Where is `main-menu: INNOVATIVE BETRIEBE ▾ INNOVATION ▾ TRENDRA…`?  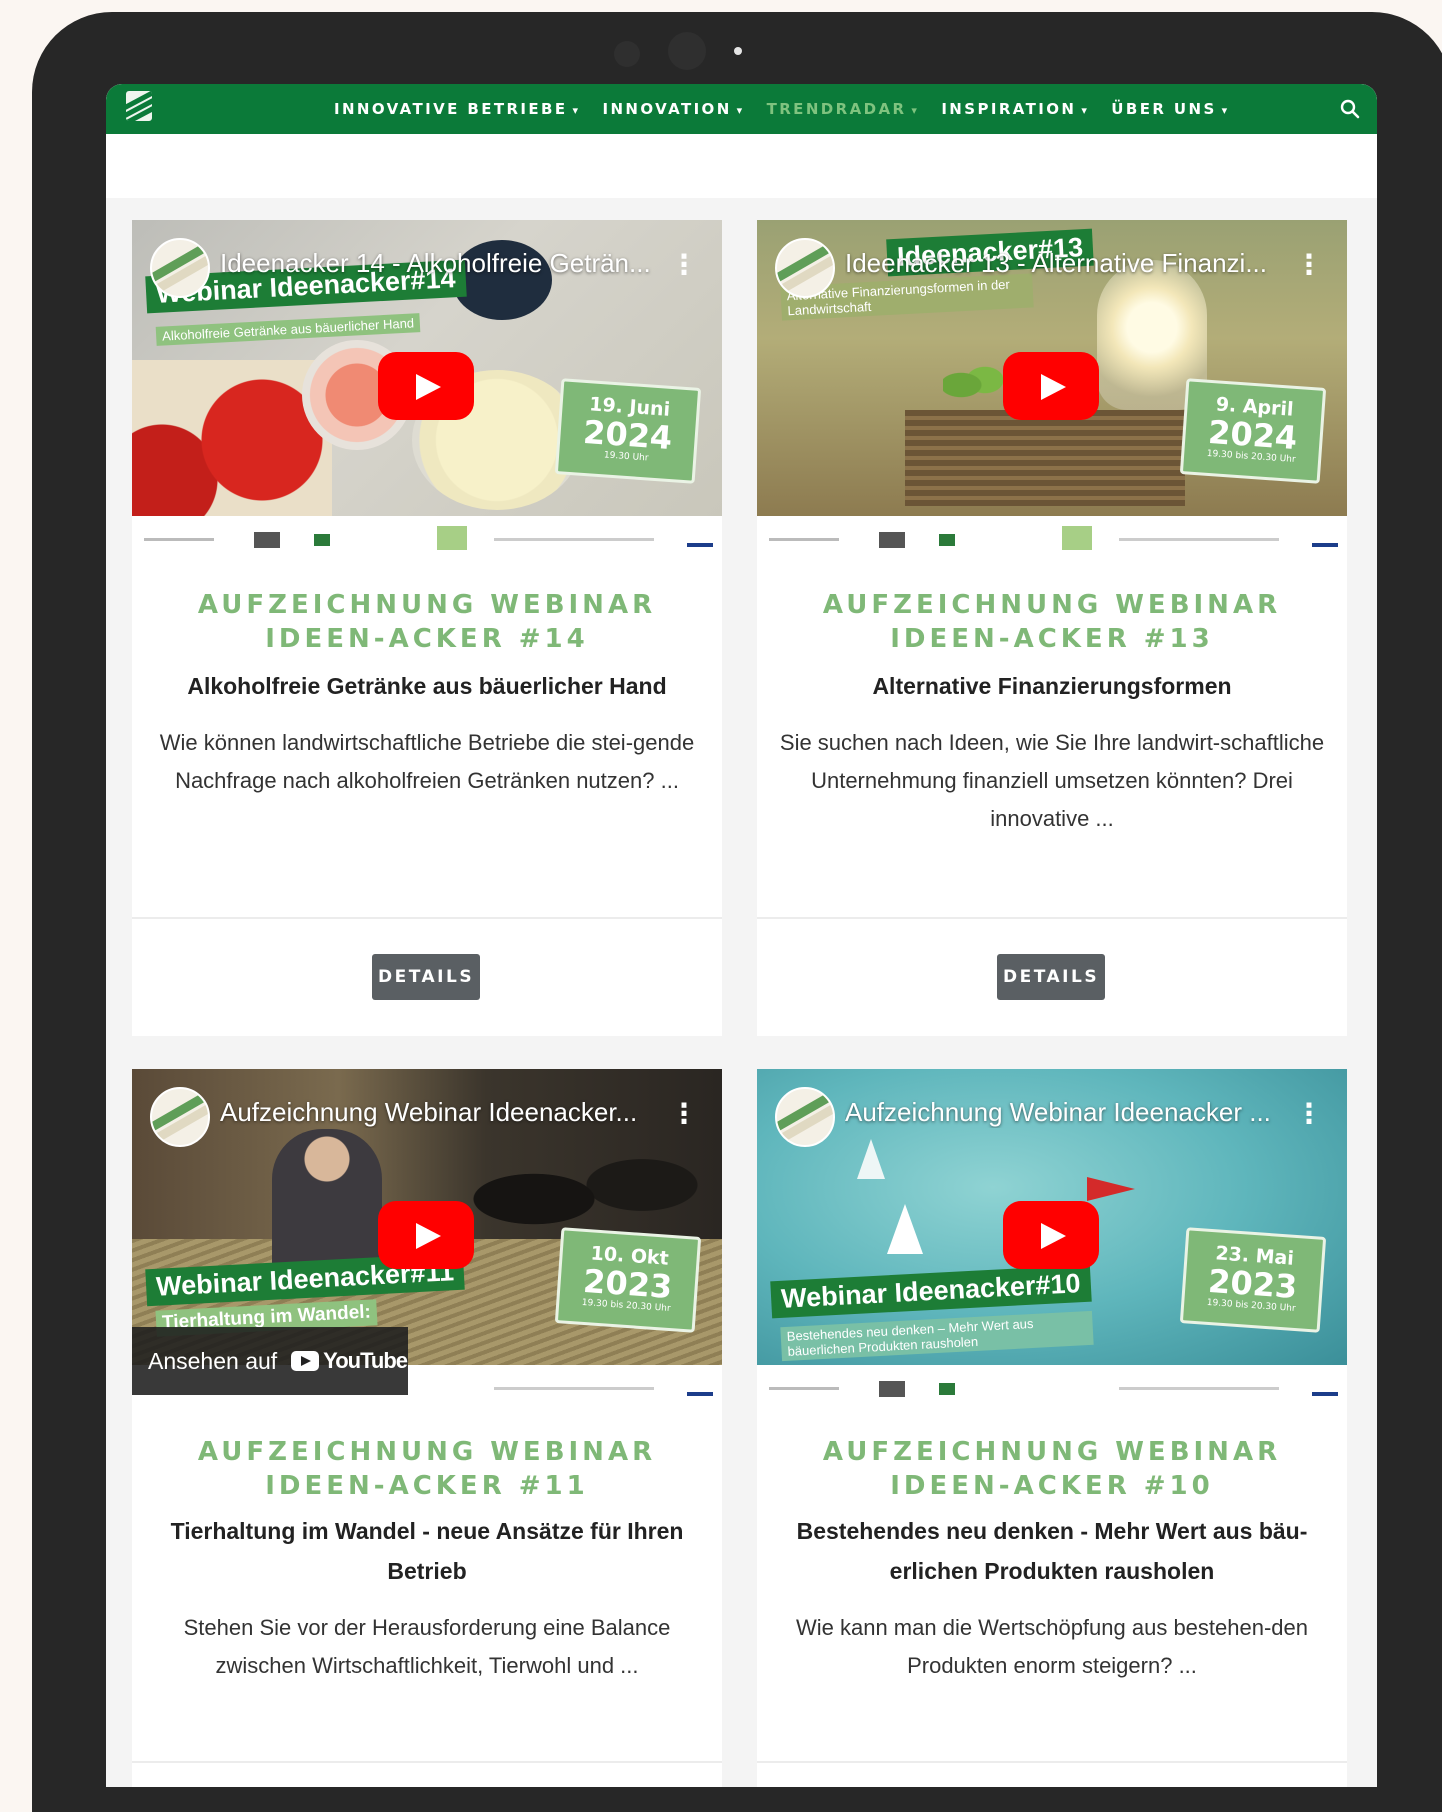 main-menu: INNOVATIVE BETRIEBE ▾ INNOVATION ▾ TRENDRA… is located at coordinates (782, 109).